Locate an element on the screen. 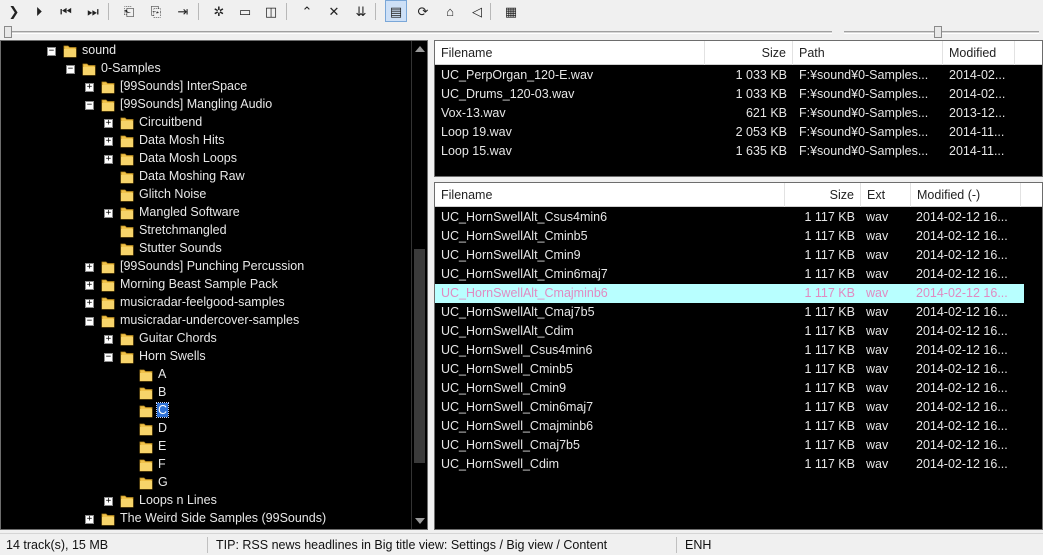 The height and width of the screenshot is (555, 1043). tree-node-label: sound is located at coordinates (99, 50).